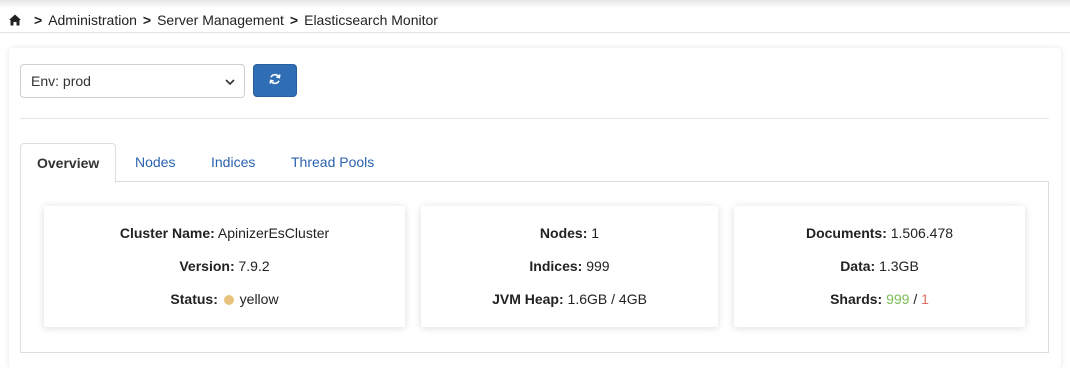 The width and height of the screenshot is (1070, 368). What do you see at coordinates (332, 162) in the screenshot?
I see `tab-thread-pools: Thread Pools` at bounding box center [332, 162].